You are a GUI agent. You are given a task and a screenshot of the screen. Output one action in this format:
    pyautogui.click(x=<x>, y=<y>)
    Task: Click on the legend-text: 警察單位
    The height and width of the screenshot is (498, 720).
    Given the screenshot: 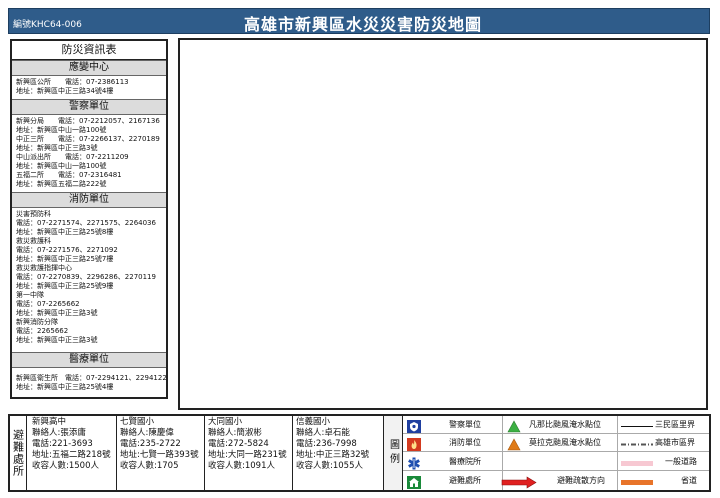 What is the action you would take?
    pyautogui.click(x=465, y=424)
    